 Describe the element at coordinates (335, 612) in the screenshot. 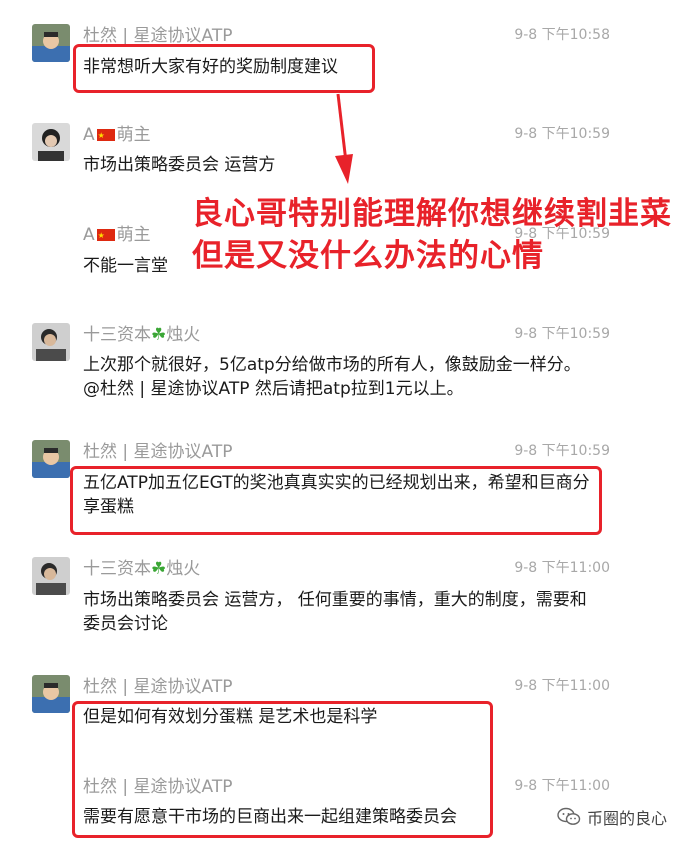

I see `message-text: 市场出策略委员会 运营方， 任何重要的事情，重大的制度，需要和委员会讨论` at that location.